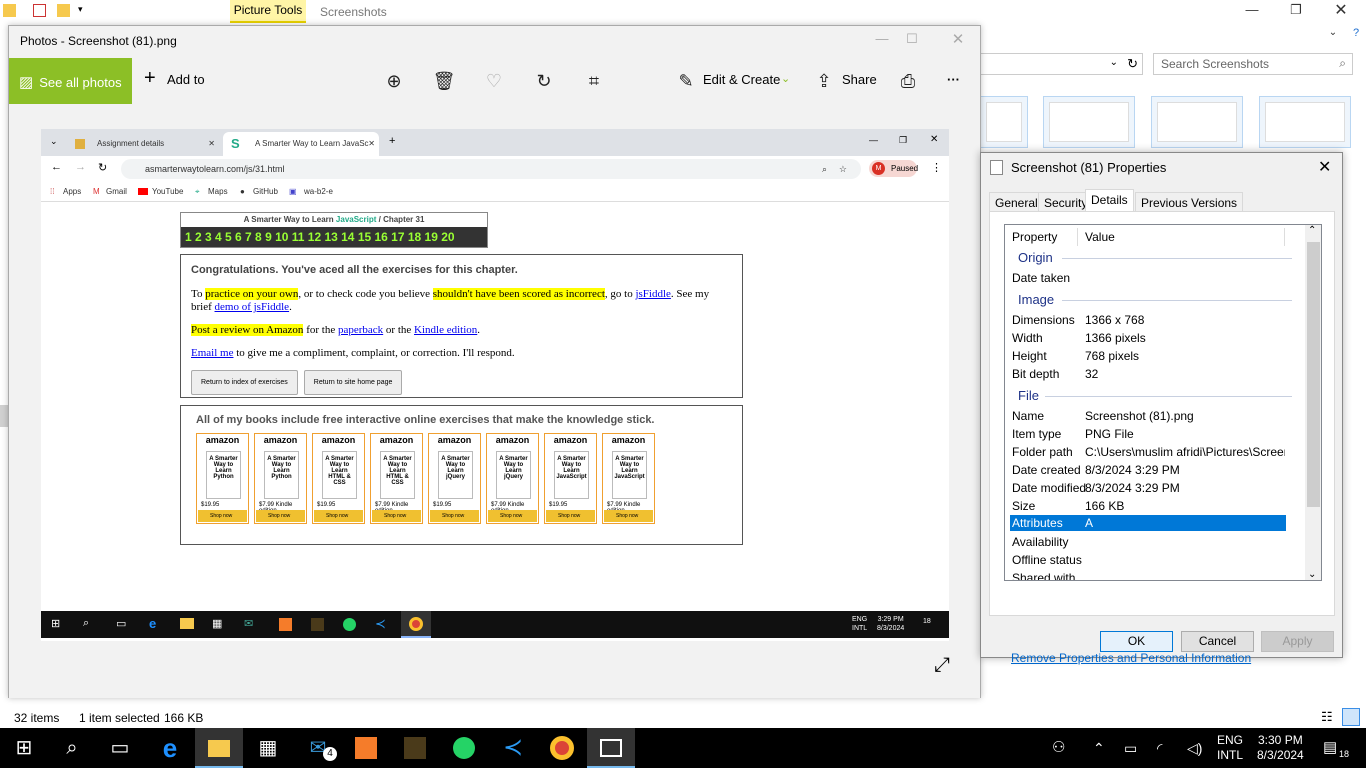 This screenshot has height=774, width=1366. Describe the element at coordinates (1230, 753) in the screenshot. I see `language-indicator: ENG INTL` at that location.